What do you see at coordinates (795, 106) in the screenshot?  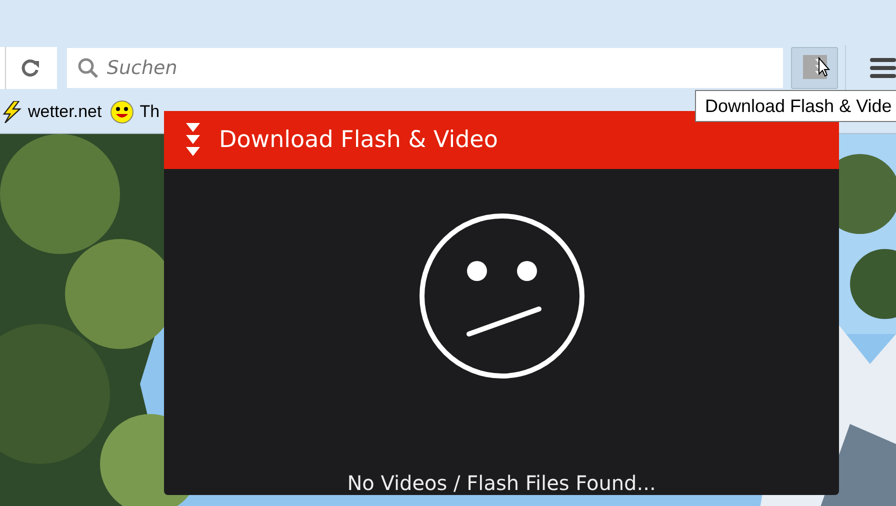 I see `tooltip: Download Flash & Vide` at bounding box center [795, 106].